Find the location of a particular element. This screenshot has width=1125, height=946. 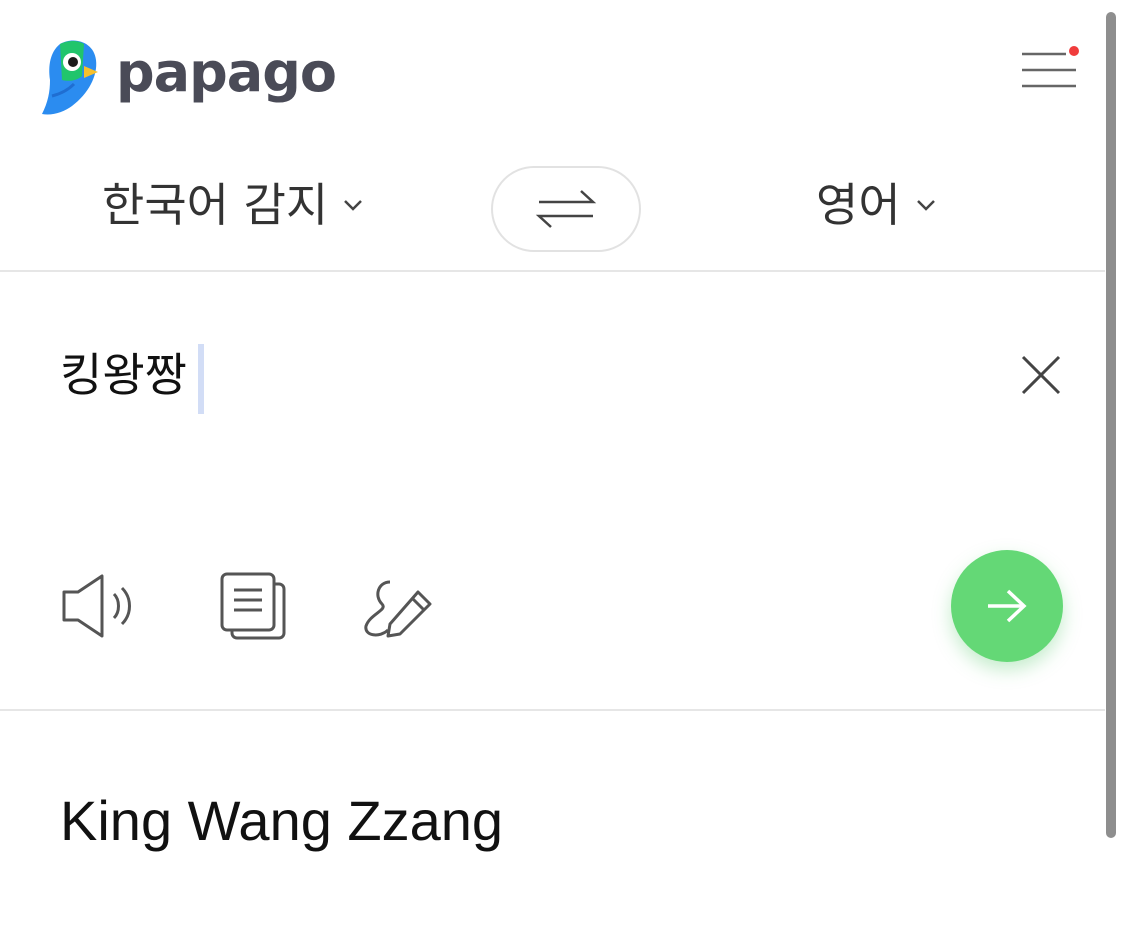

result-divider is located at coordinates (552, 710).